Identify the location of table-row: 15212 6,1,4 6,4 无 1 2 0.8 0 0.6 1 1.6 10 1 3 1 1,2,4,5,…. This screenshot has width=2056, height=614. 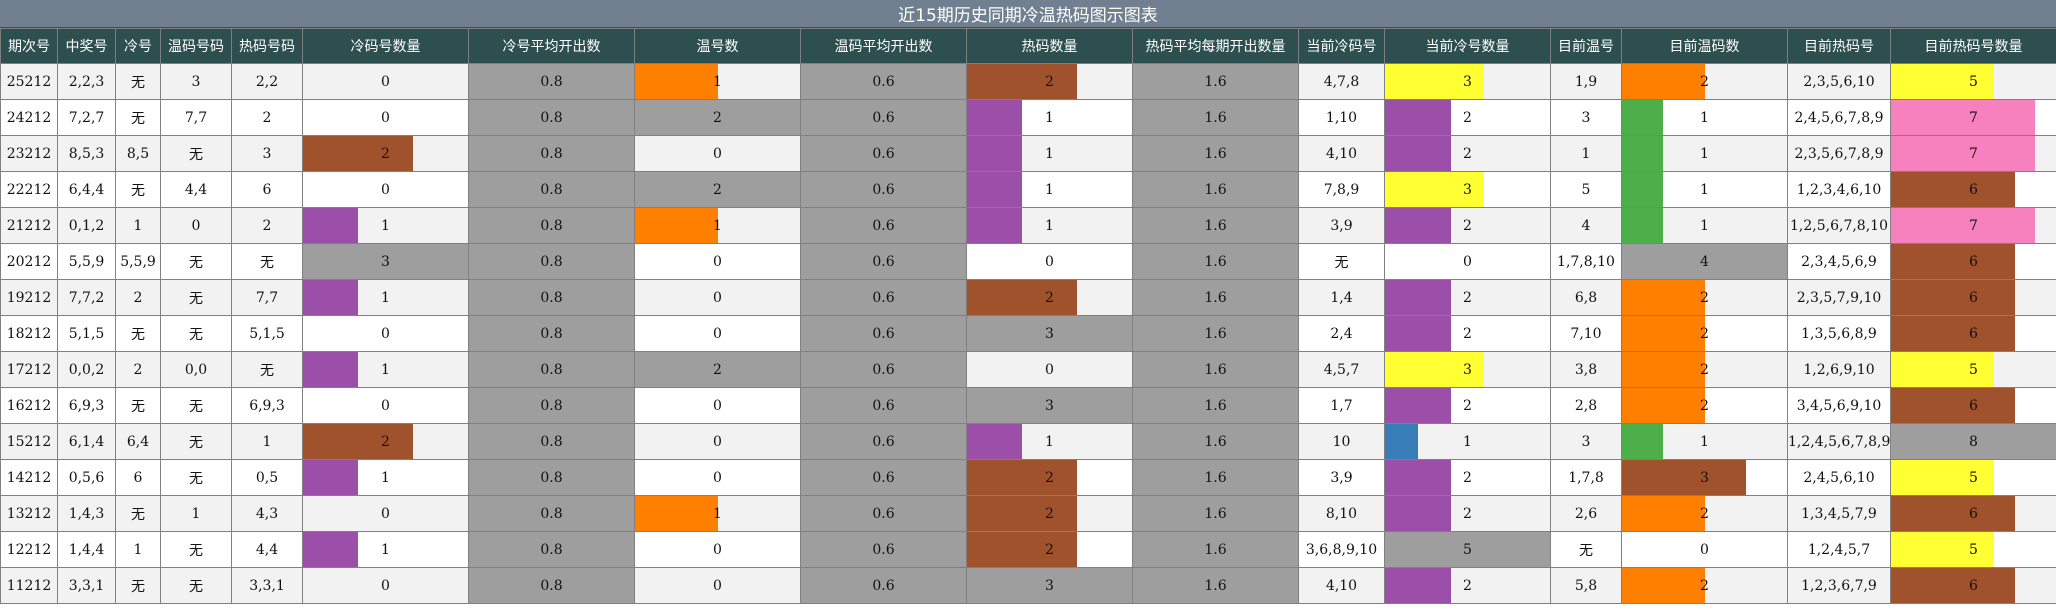
(1028, 441).